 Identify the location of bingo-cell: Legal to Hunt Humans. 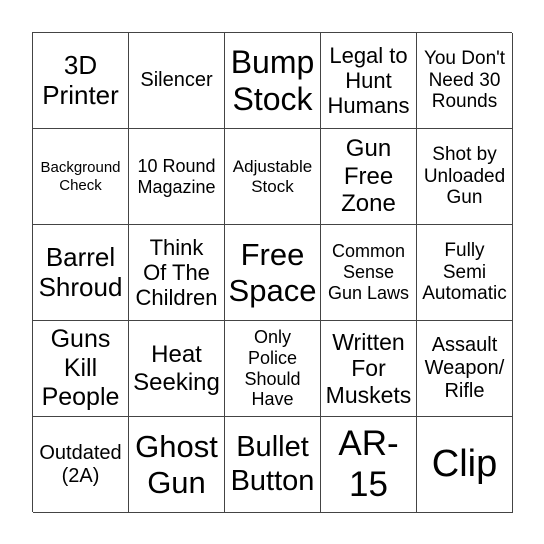
(369, 81).